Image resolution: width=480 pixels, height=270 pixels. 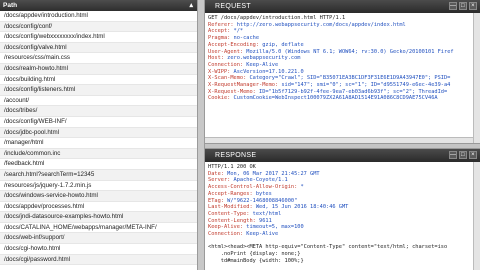 What do you see at coordinates (275, 227) in the screenshot?
I see `header-value: timeout=5, max=100` at bounding box center [275, 227].